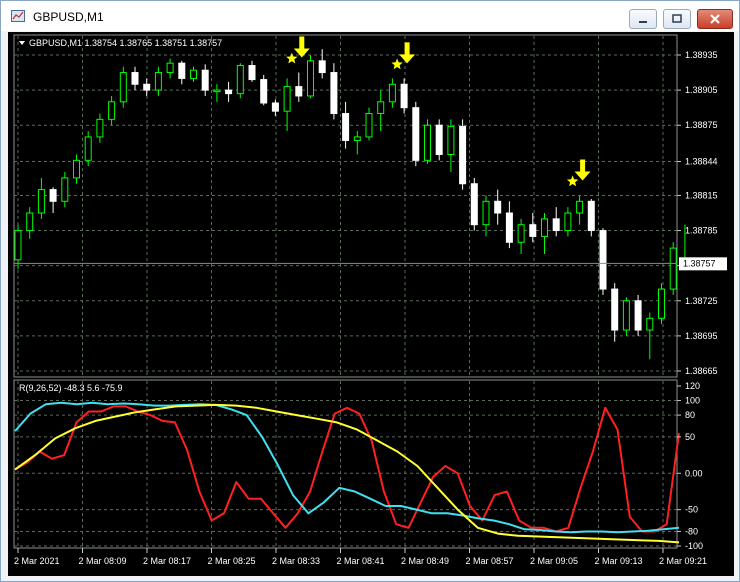 This screenshot has width=740, height=582. What do you see at coordinates (692, 401) in the screenshot?
I see `ind-tick-label: 100` at bounding box center [692, 401].